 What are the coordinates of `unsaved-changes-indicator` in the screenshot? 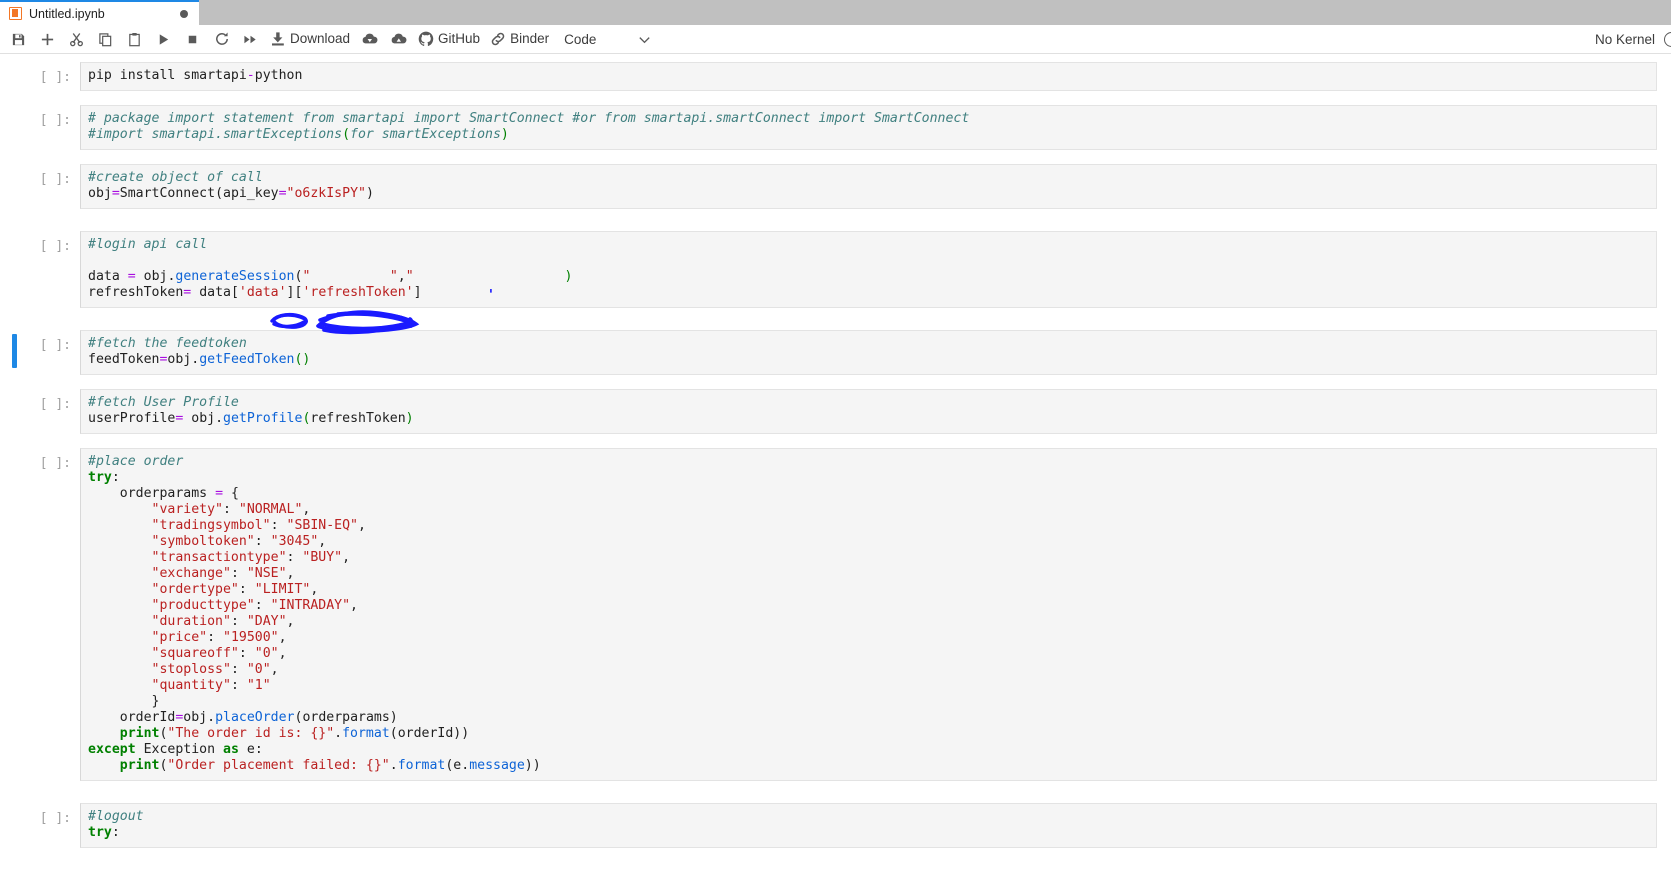 It's located at (184, 13).